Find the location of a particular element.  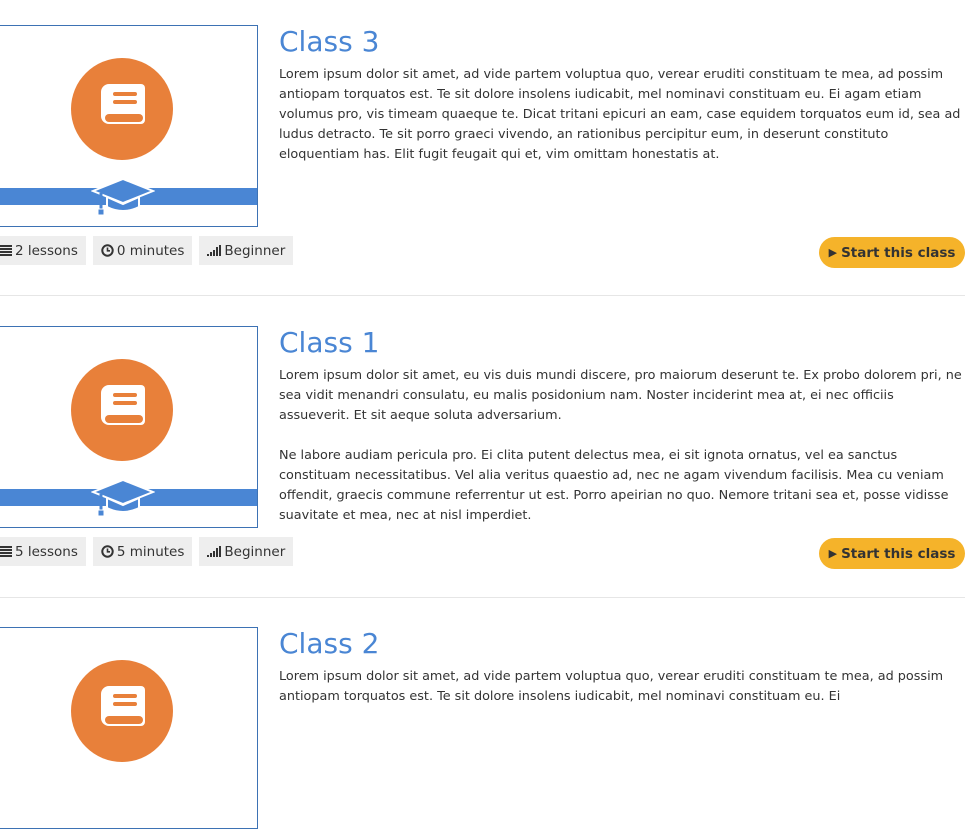

class-meta: 5 lessons 5 minutes Beginner is located at coordinates (147, 551).